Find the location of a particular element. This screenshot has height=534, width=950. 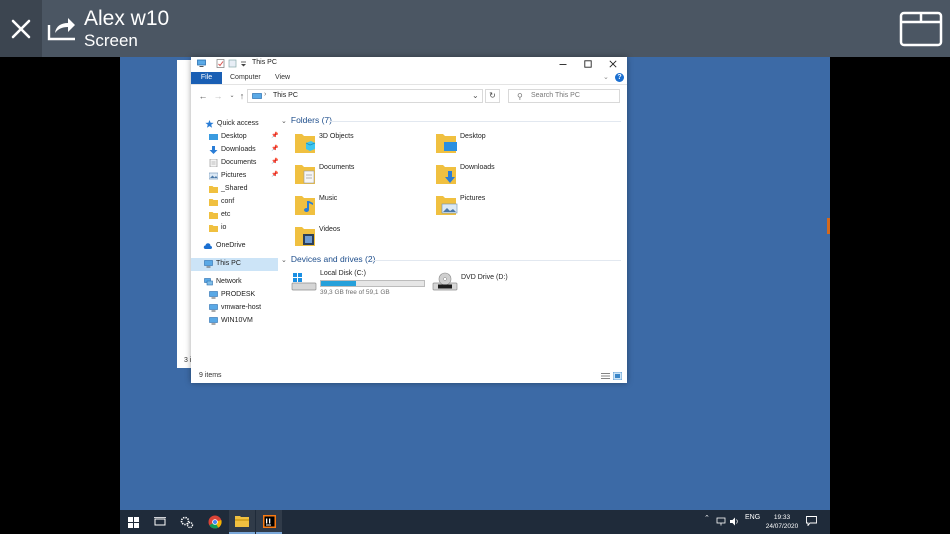

sidebar-item-label: PRODESK is located at coordinates (238, 294).